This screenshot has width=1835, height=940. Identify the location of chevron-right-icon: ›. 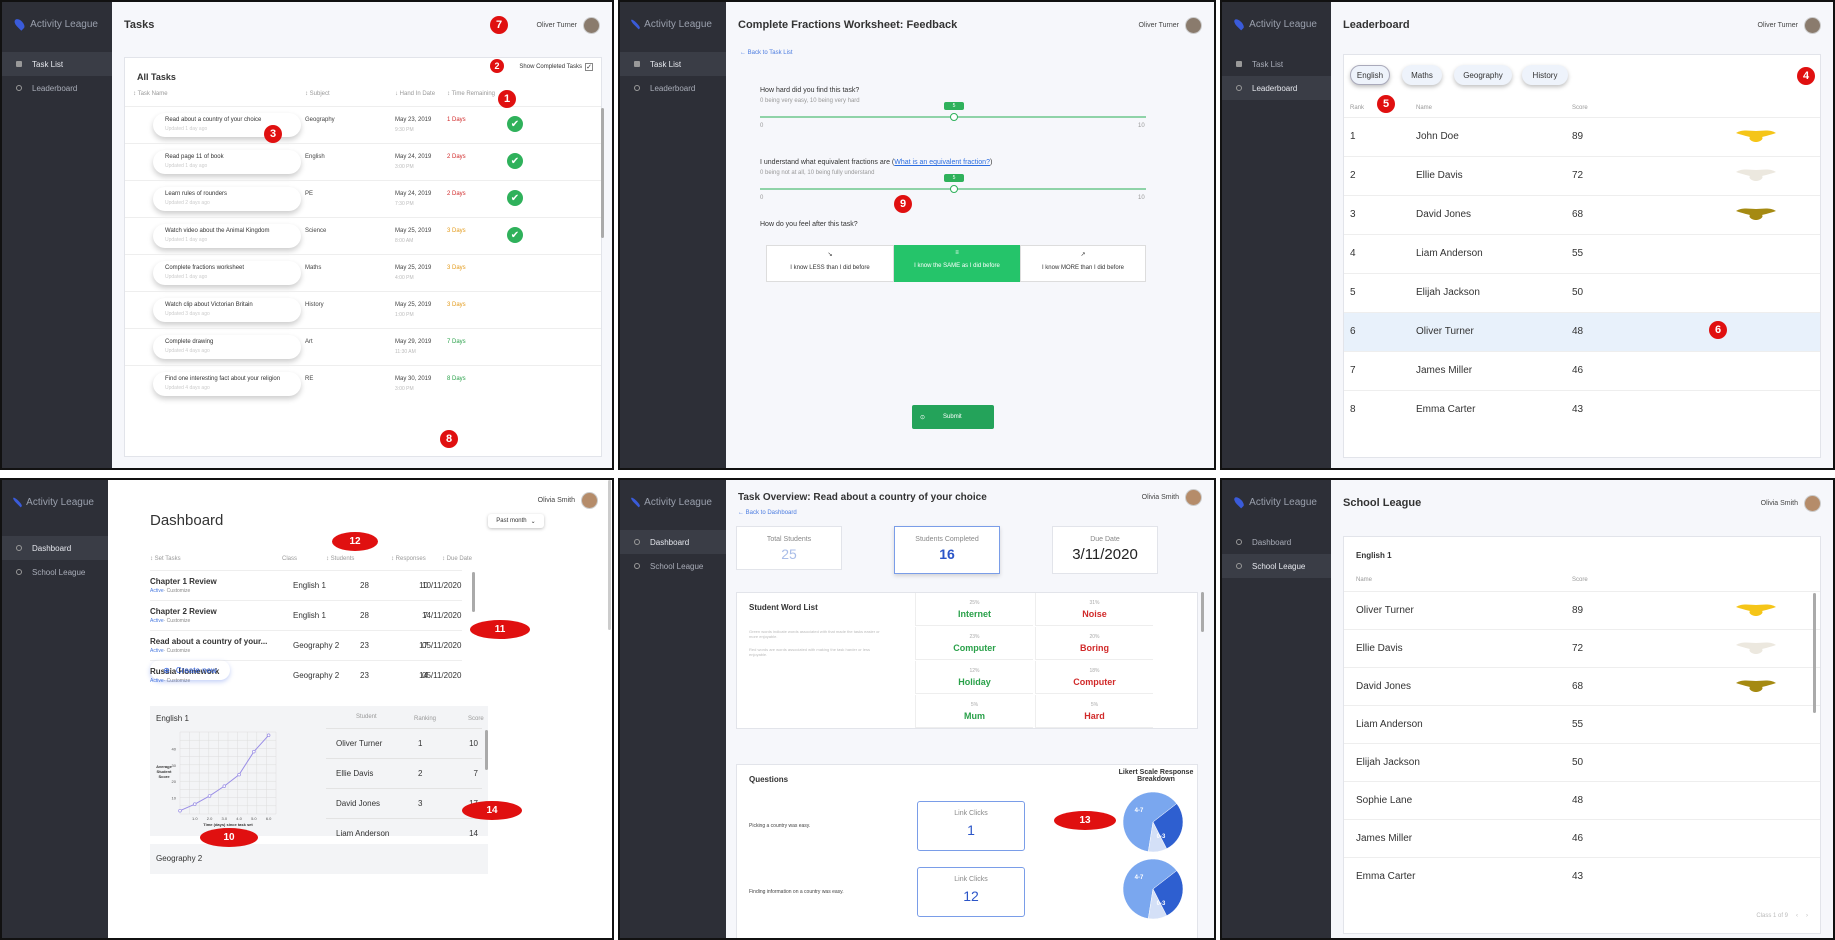
(1807, 916).